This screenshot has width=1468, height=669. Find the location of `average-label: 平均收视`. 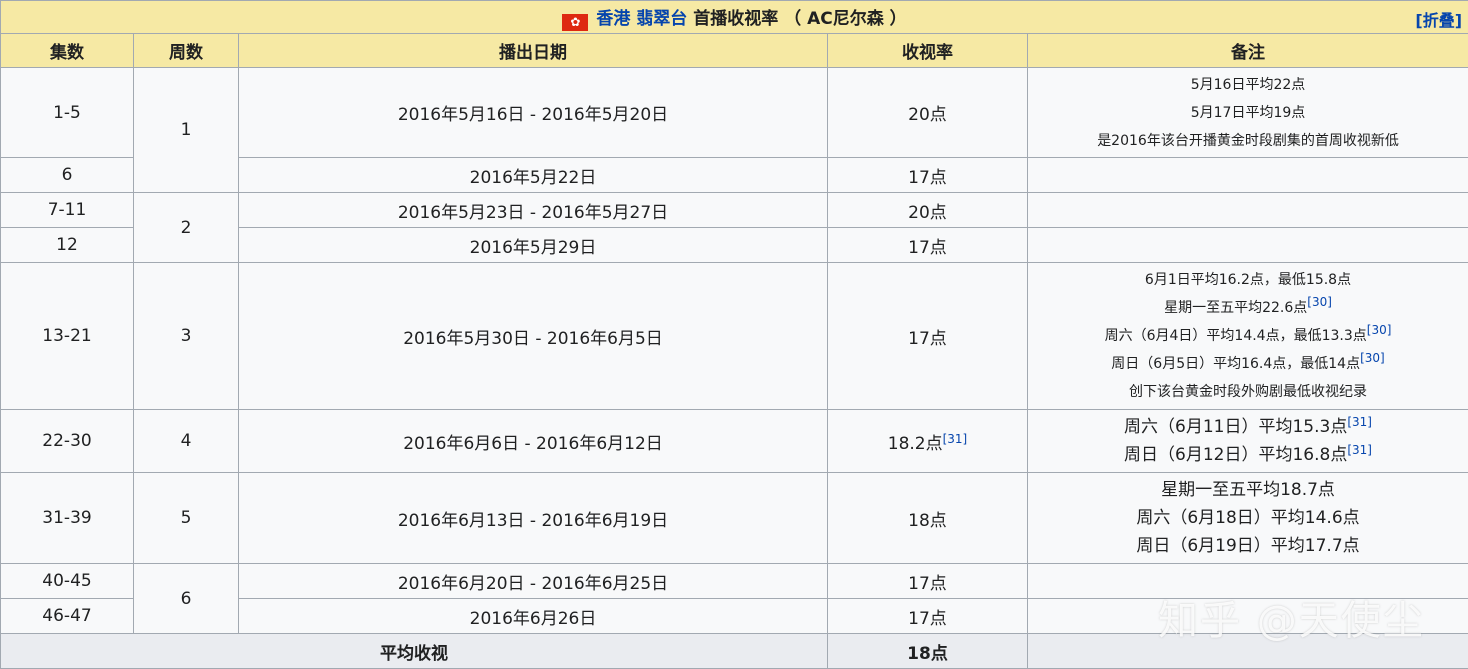

average-label: 平均收视 is located at coordinates (414, 651).